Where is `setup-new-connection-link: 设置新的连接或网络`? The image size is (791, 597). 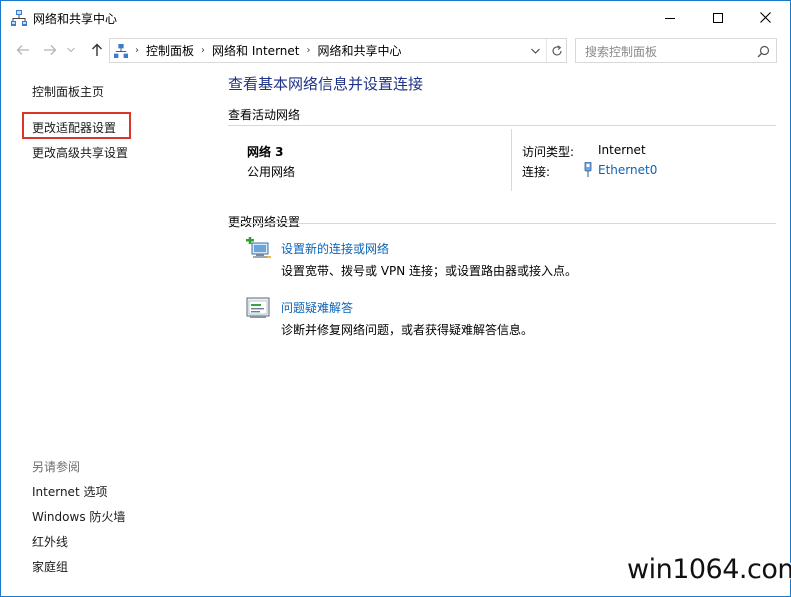 setup-new-connection-link: 设置新的连接或网络 is located at coordinates (335, 248).